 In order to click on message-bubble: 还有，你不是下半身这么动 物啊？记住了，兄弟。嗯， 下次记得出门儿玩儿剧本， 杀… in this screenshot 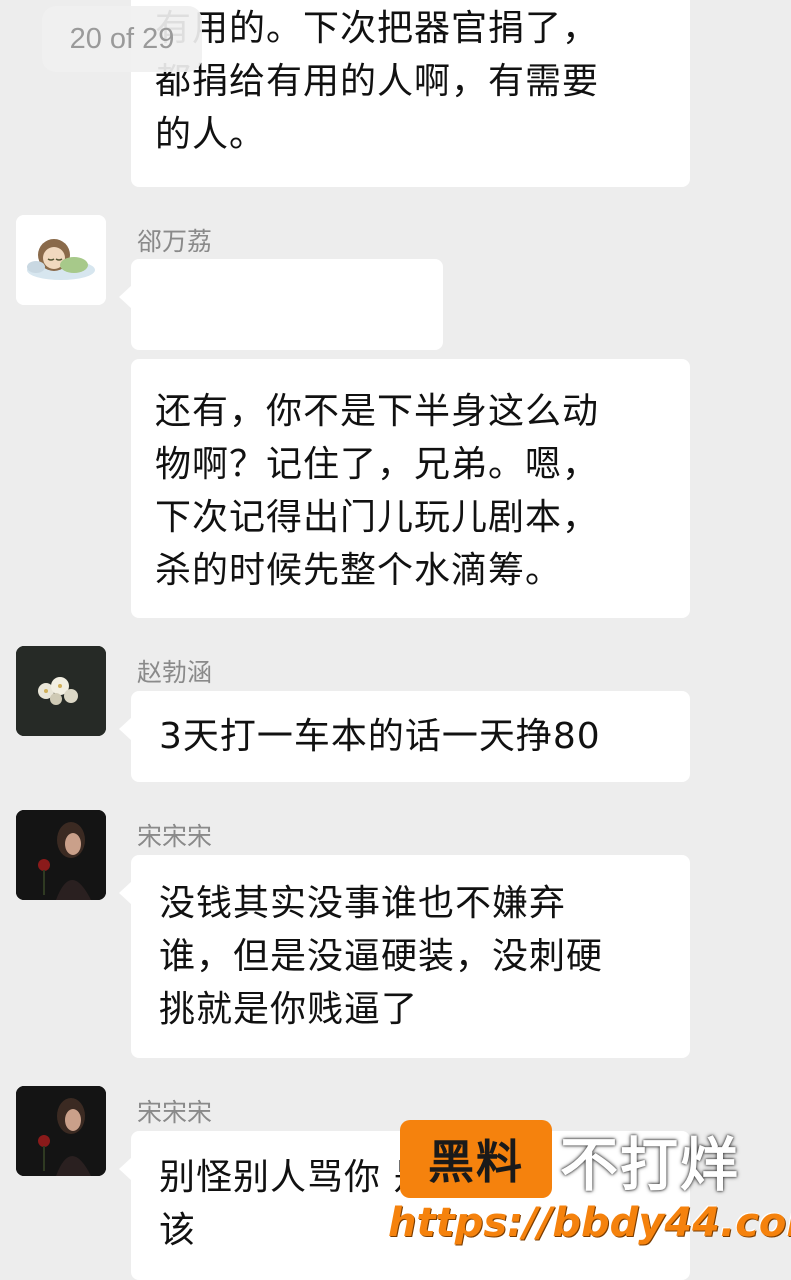, I will do `click(410, 488)`.